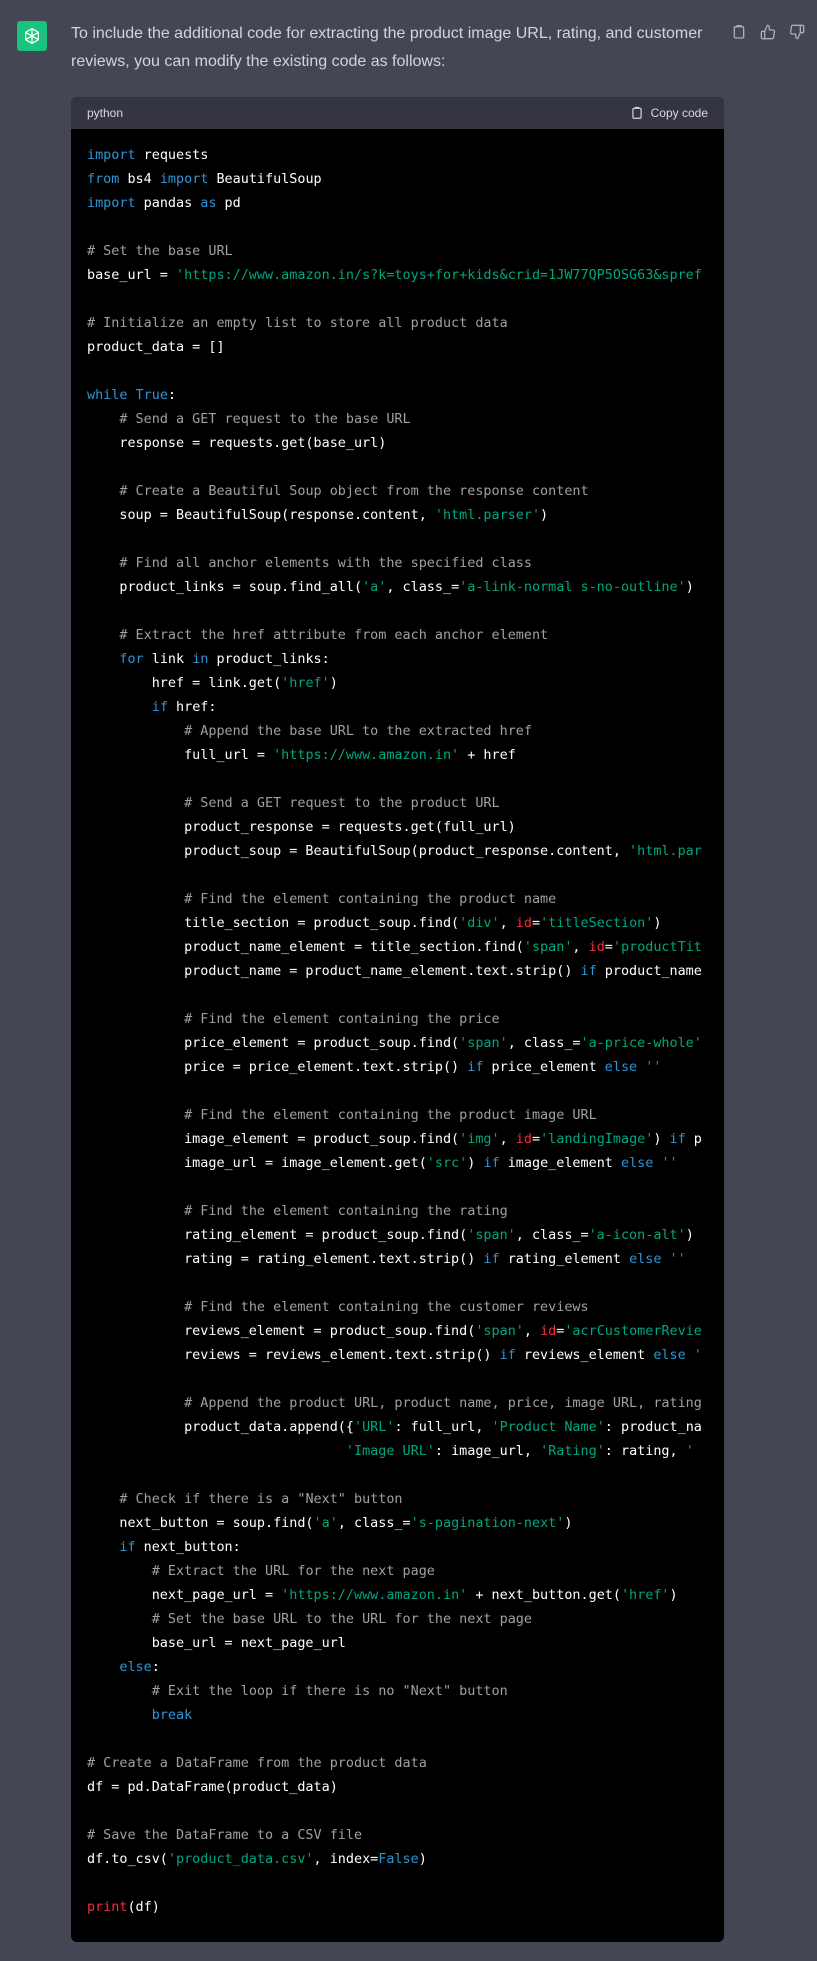 This screenshot has width=817, height=1961. Describe the element at coordinates (293, 1571) in the screenshot. I see `code-token: # Extract the URL for the next page` at that location.